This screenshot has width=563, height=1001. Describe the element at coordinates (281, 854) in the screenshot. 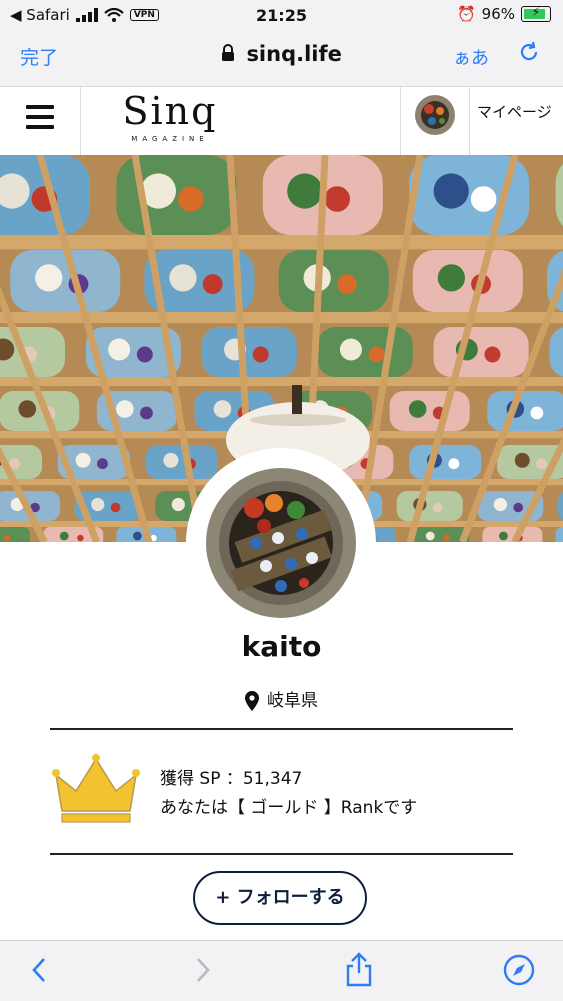

I see `divider-bottom` at that location.